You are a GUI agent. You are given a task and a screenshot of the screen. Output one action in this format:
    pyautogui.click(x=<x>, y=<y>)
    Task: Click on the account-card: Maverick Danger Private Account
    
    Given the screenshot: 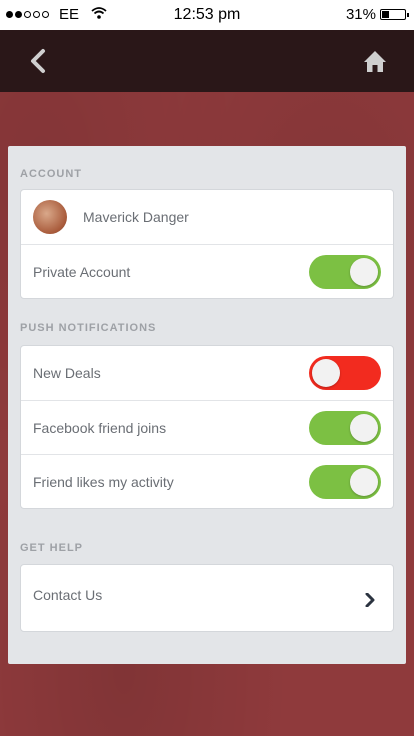 What is the action you would take?
    pyautogui.click(x=207, y=244)
    